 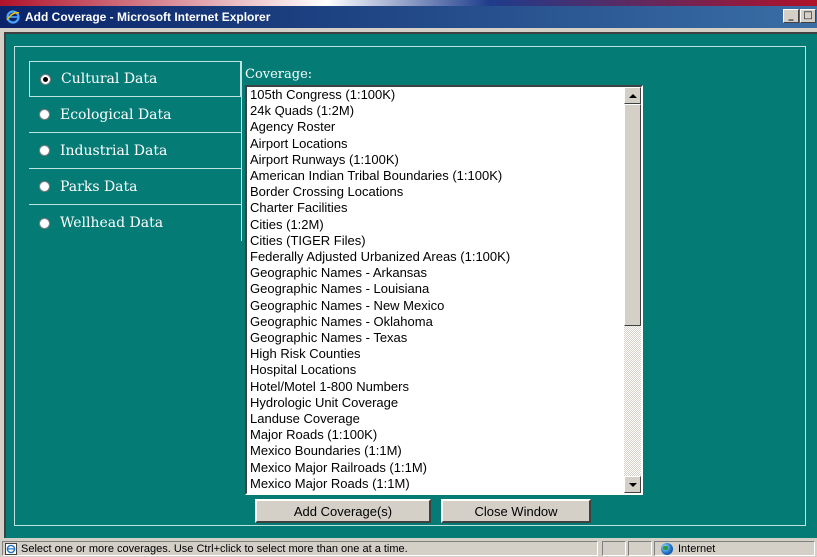 I want to click on scroll-down-button, so click(x=632, y=484).